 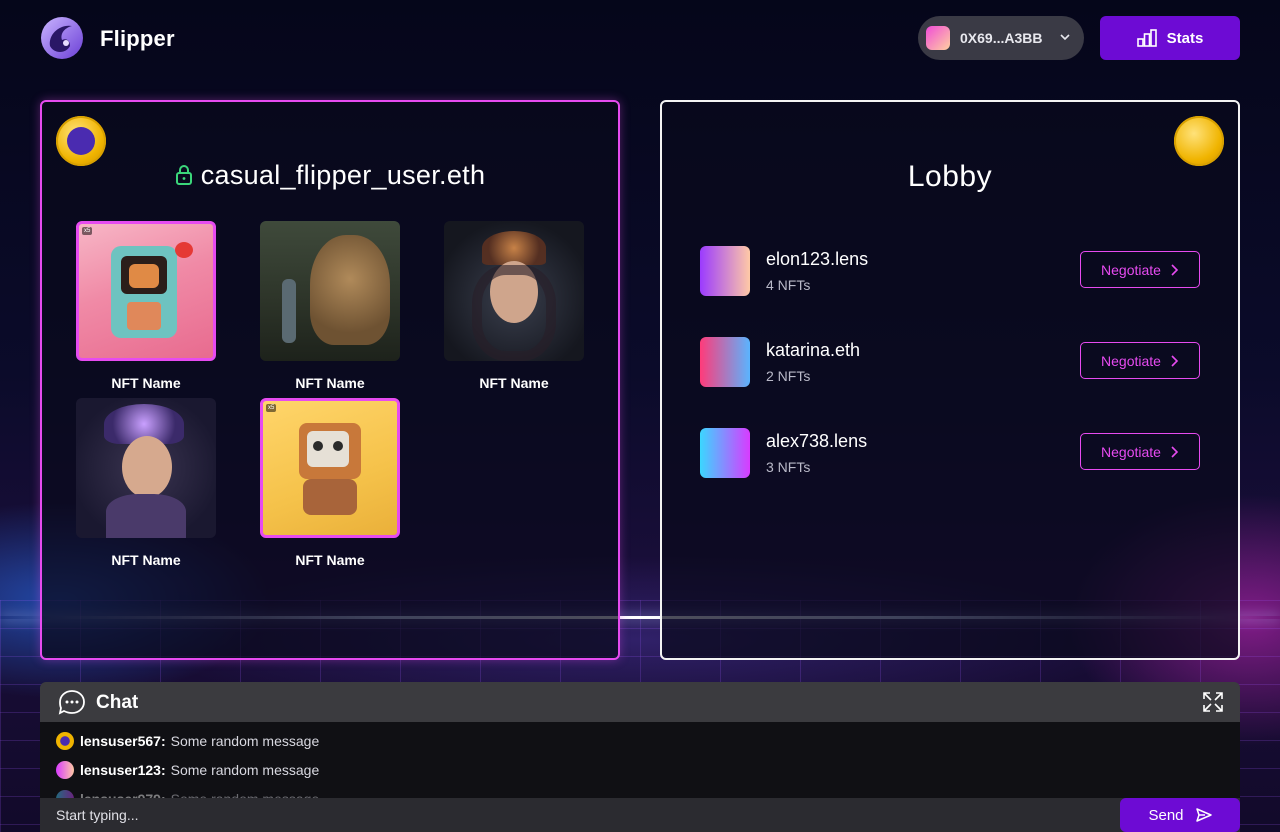 I want to click on chat-message: lensuser123: Some random message, so click(x=187, y=770).